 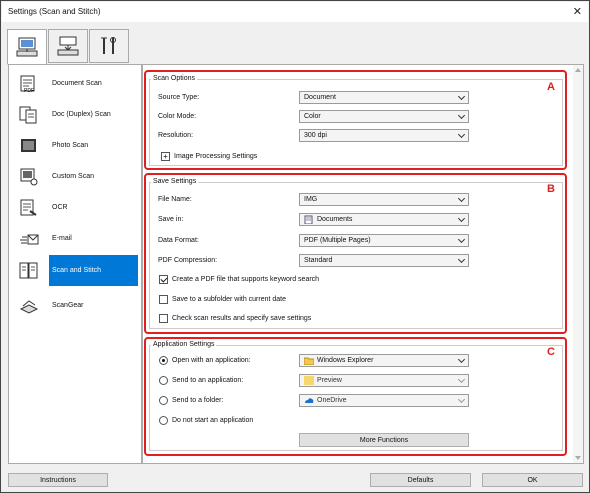 I want to click on color-mode-label: Color Mode:, so click(x=177, y=116).